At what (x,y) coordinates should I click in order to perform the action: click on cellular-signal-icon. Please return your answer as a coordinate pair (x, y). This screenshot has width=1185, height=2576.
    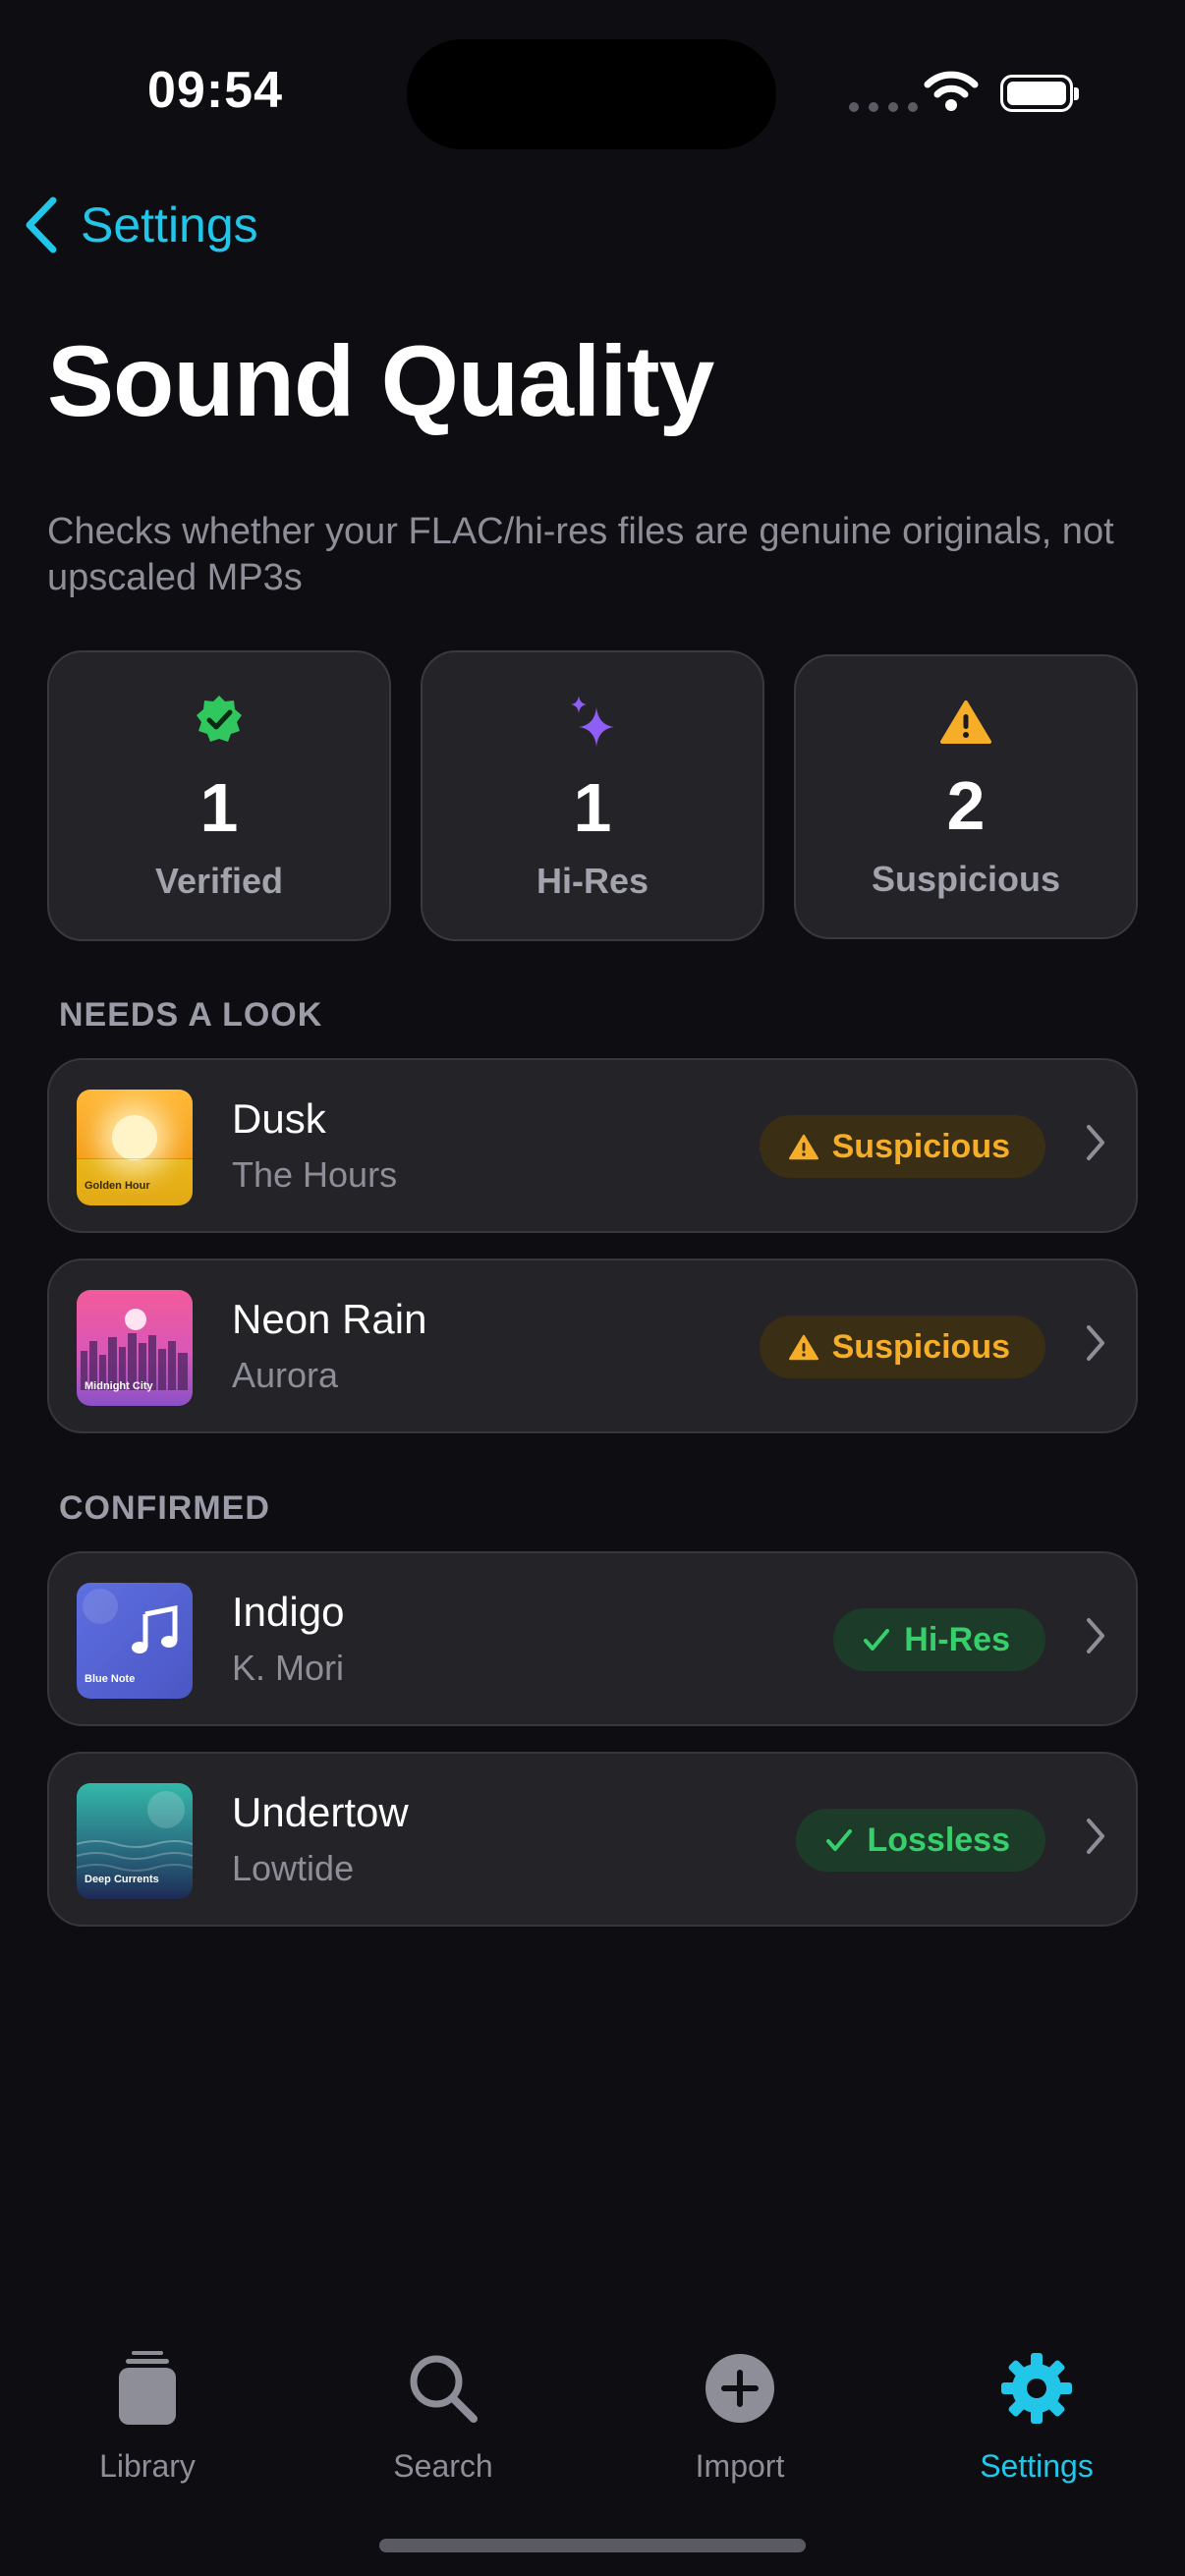
    Looking at the image, I should click on (883, 107).